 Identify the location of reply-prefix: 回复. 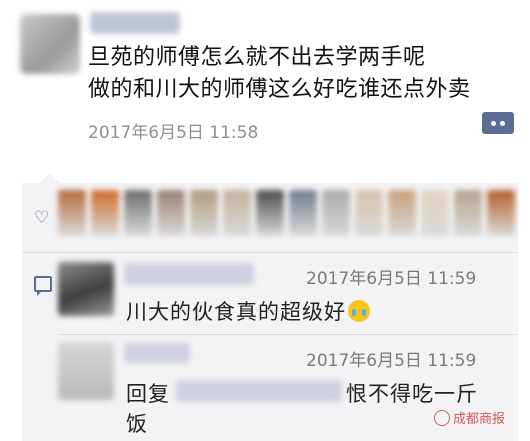
(148, 394).